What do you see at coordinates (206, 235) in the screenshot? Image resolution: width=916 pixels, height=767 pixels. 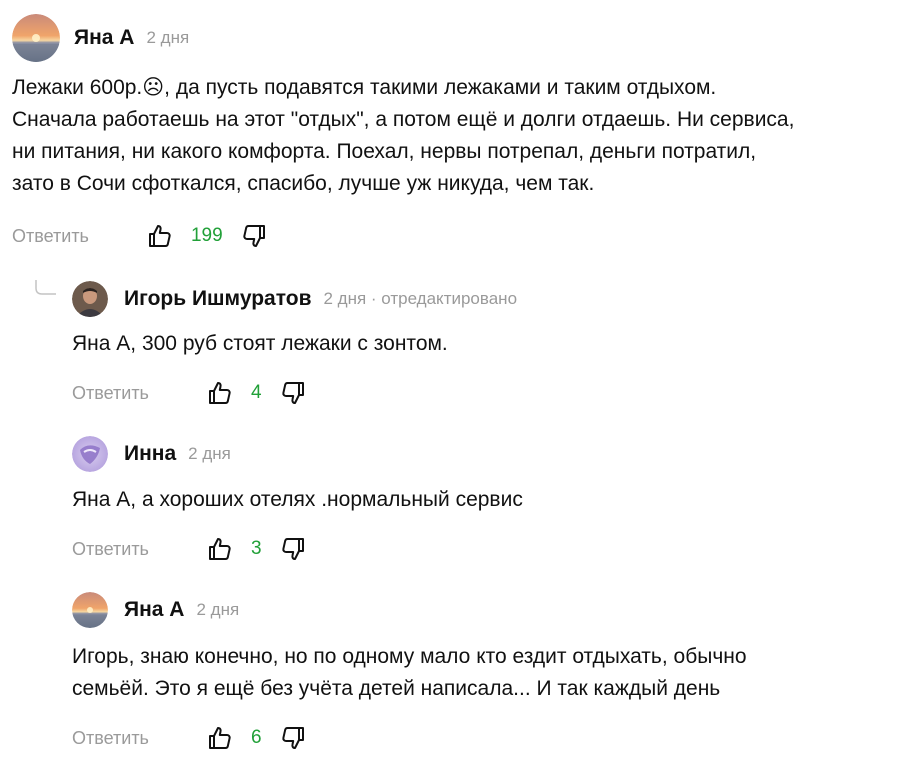 I see `like-count: 199` at bounding box center [206, 235].